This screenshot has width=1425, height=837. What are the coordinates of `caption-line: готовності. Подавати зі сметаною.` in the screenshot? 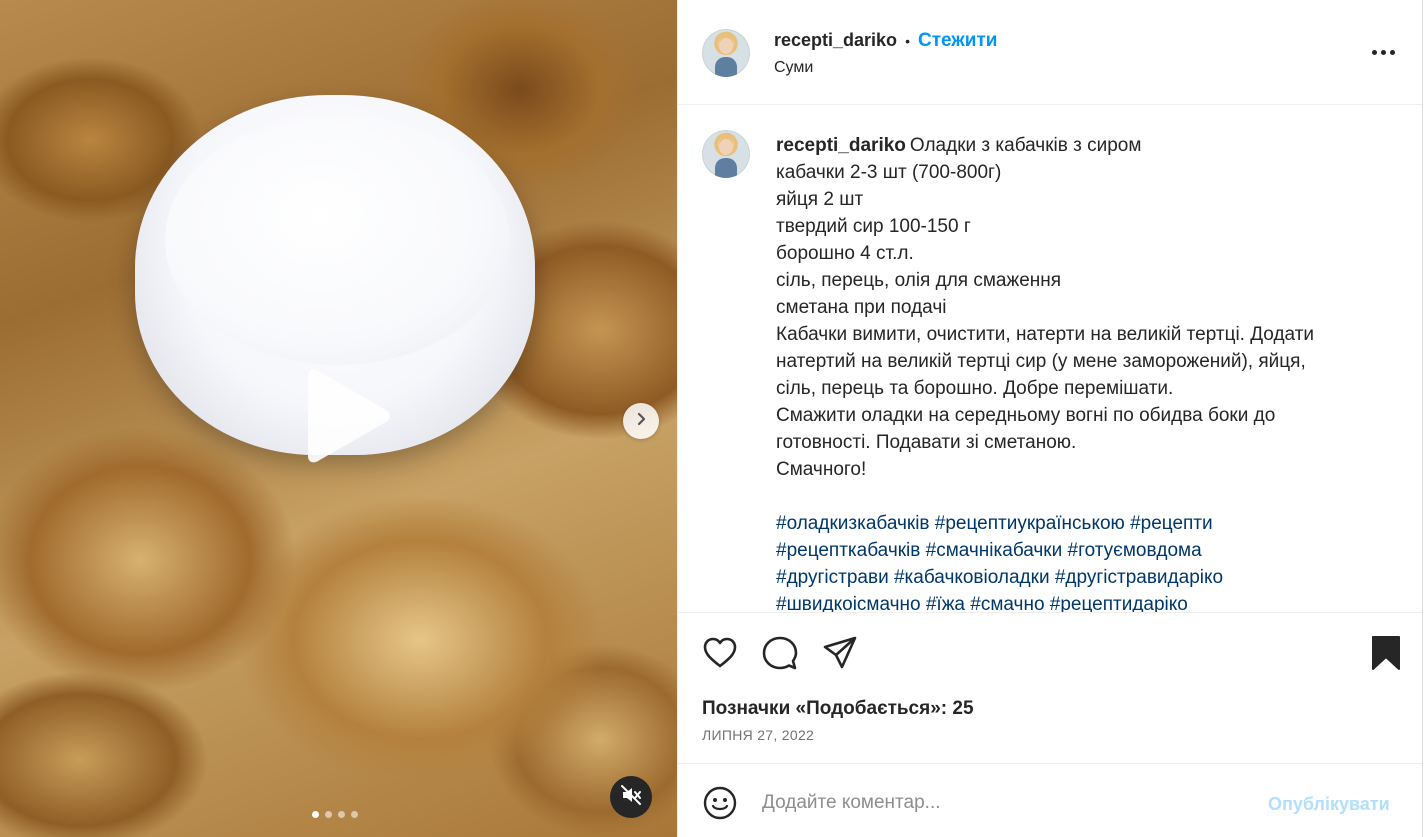 It's located at (926, 442).